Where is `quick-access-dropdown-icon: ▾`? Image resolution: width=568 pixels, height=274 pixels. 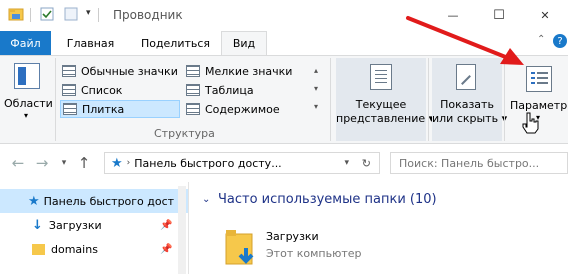
quick-access-dropdown-icon: ▾ is located at coordinates (88, 13).